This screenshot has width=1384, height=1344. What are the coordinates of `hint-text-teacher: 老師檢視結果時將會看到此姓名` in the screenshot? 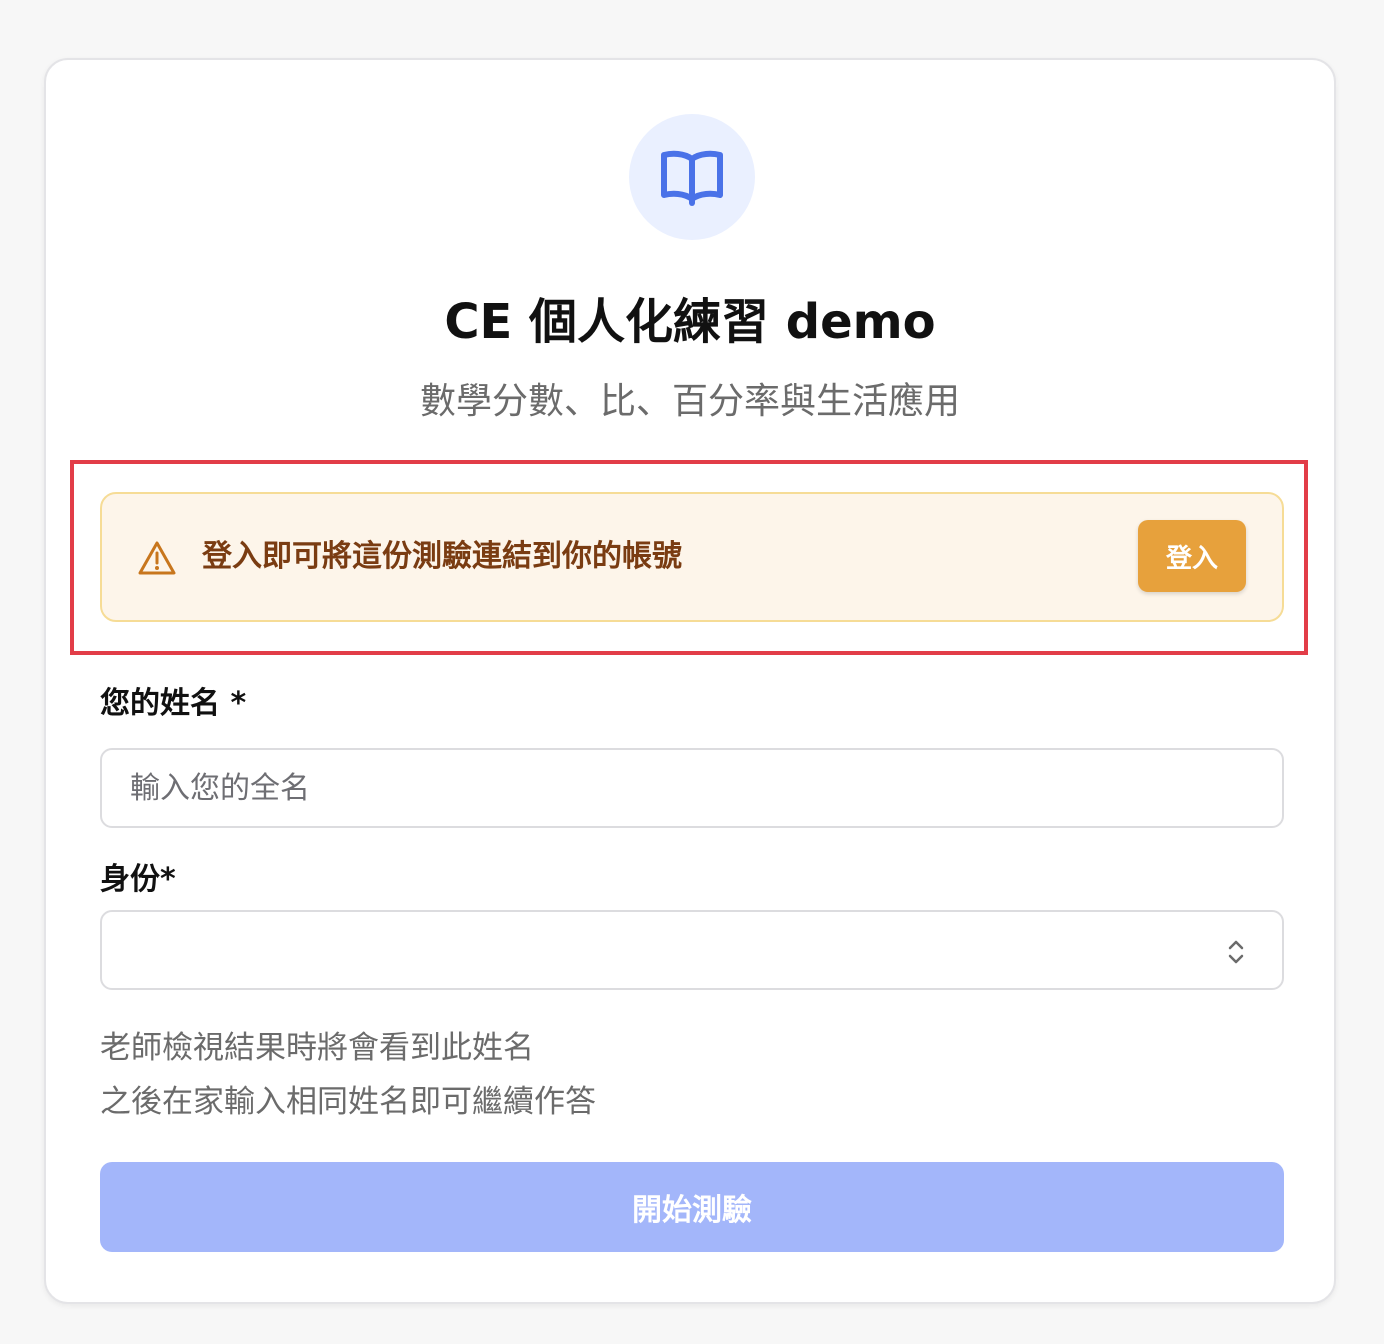 It's located at (317, 1048).